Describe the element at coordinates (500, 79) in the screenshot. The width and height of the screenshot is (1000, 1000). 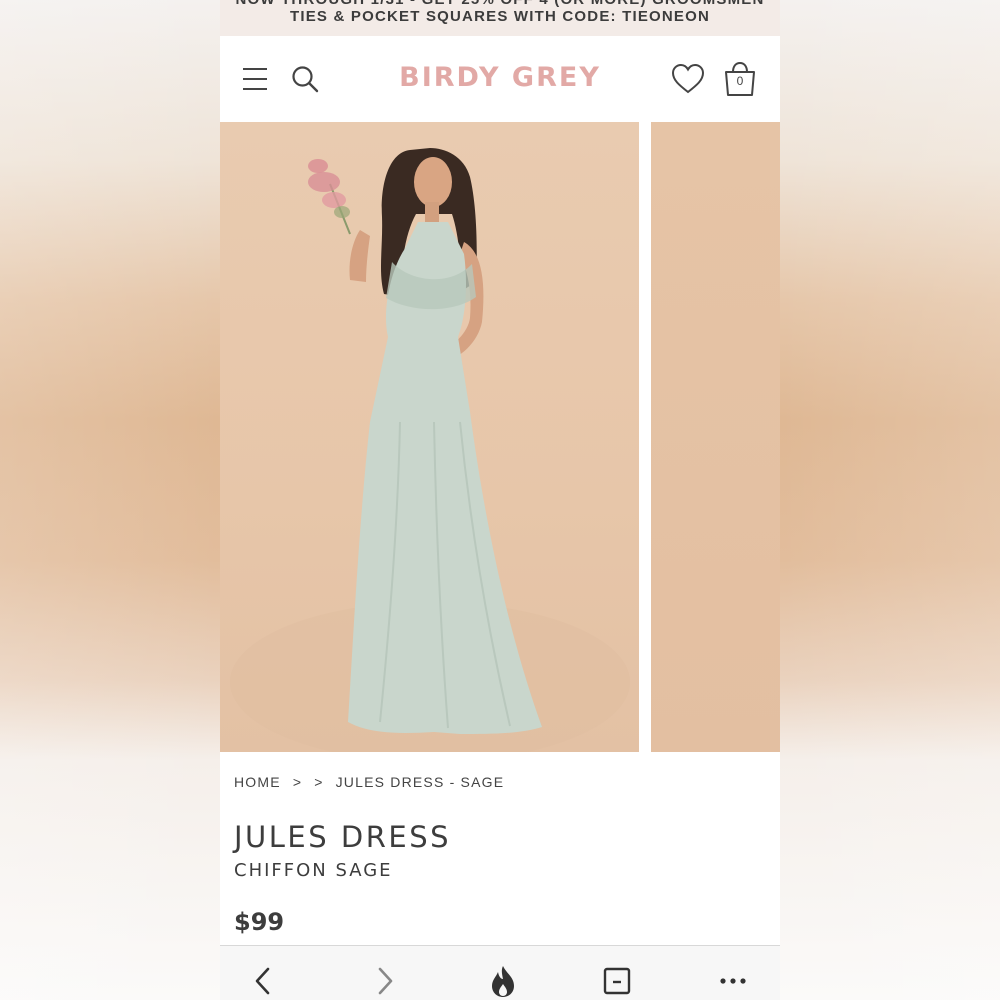
I see `site-header: BIRDY GREY 0` at that location.